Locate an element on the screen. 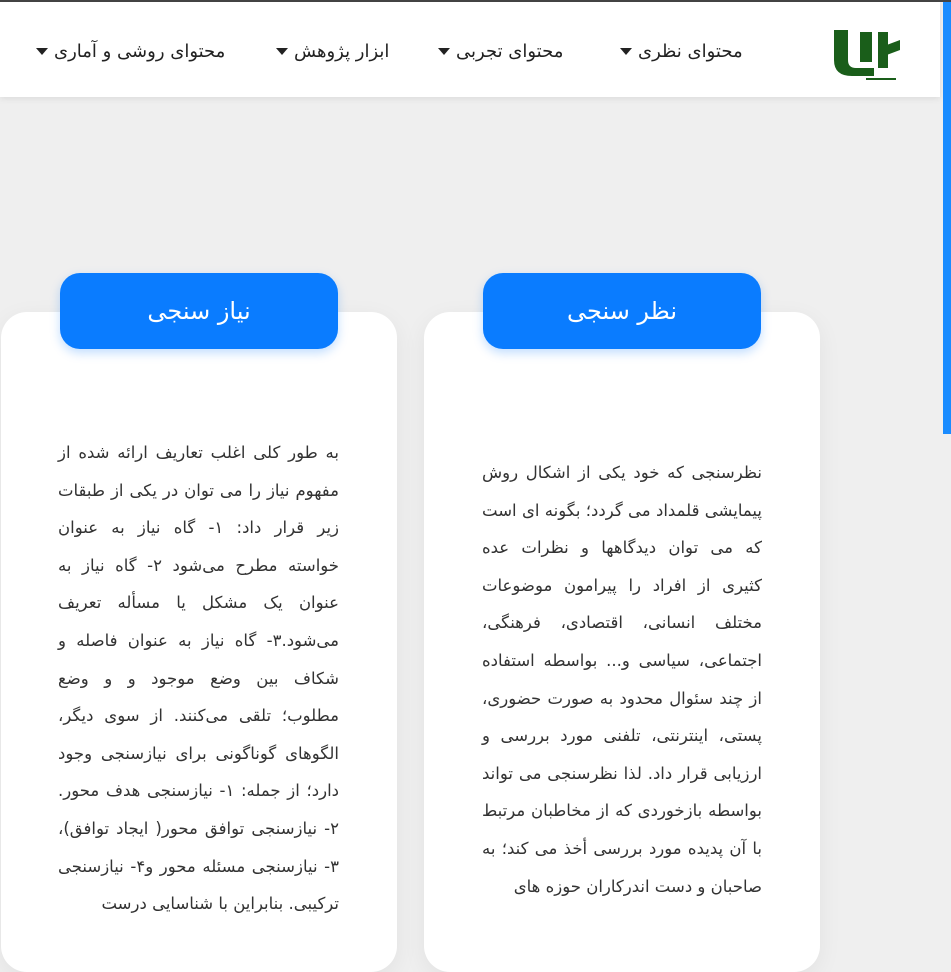 The image size is (951, 972). card-needs-assessment-title-button: نیاز سنجی is located at coordinates (199, 311).